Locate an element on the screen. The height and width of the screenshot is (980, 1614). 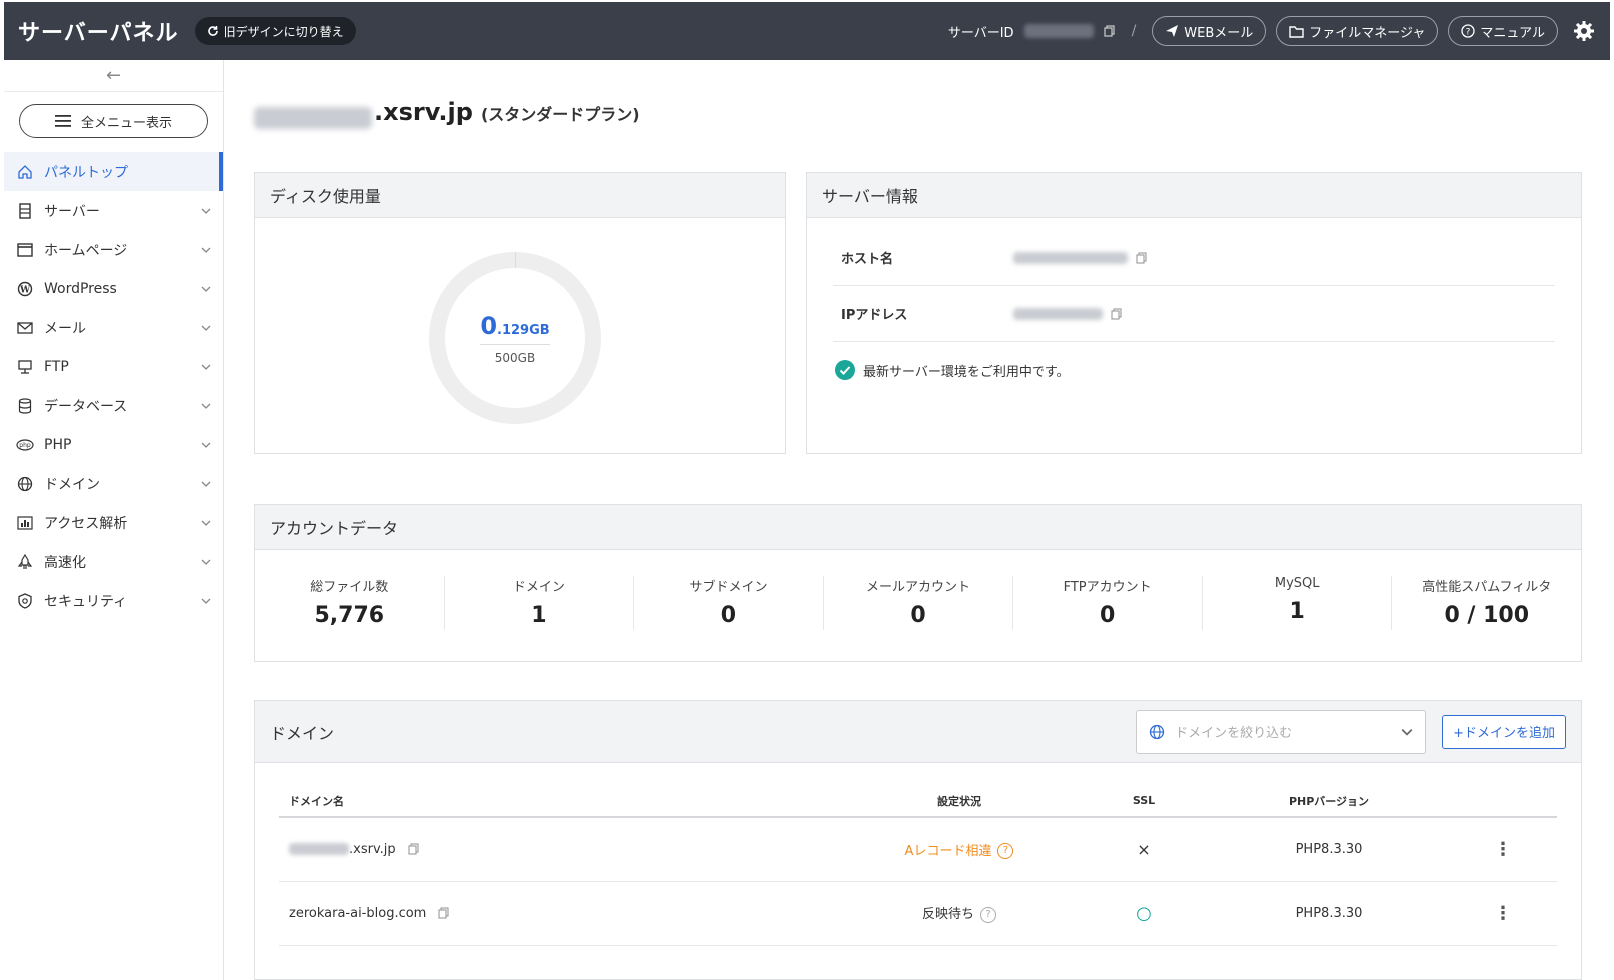
col-ssl: SSL is located at coordinates (1144, 801).